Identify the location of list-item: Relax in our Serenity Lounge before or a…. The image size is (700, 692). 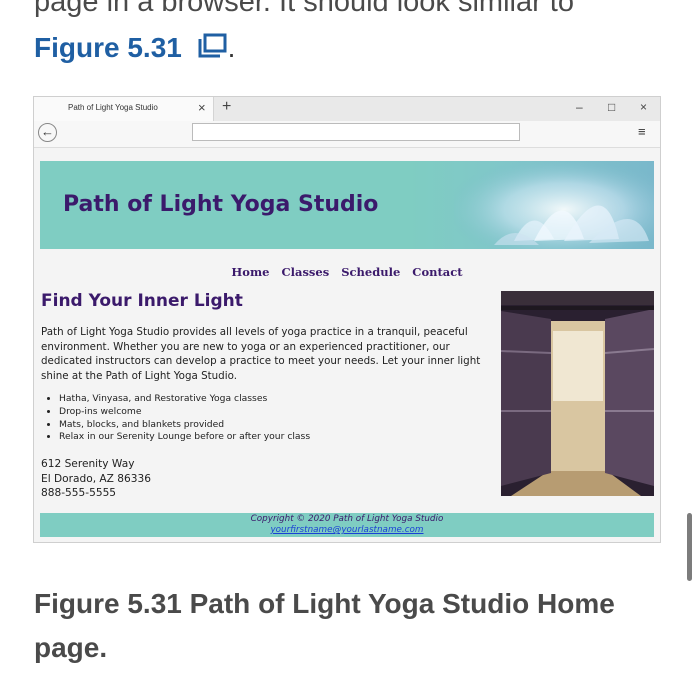
(184, 437).